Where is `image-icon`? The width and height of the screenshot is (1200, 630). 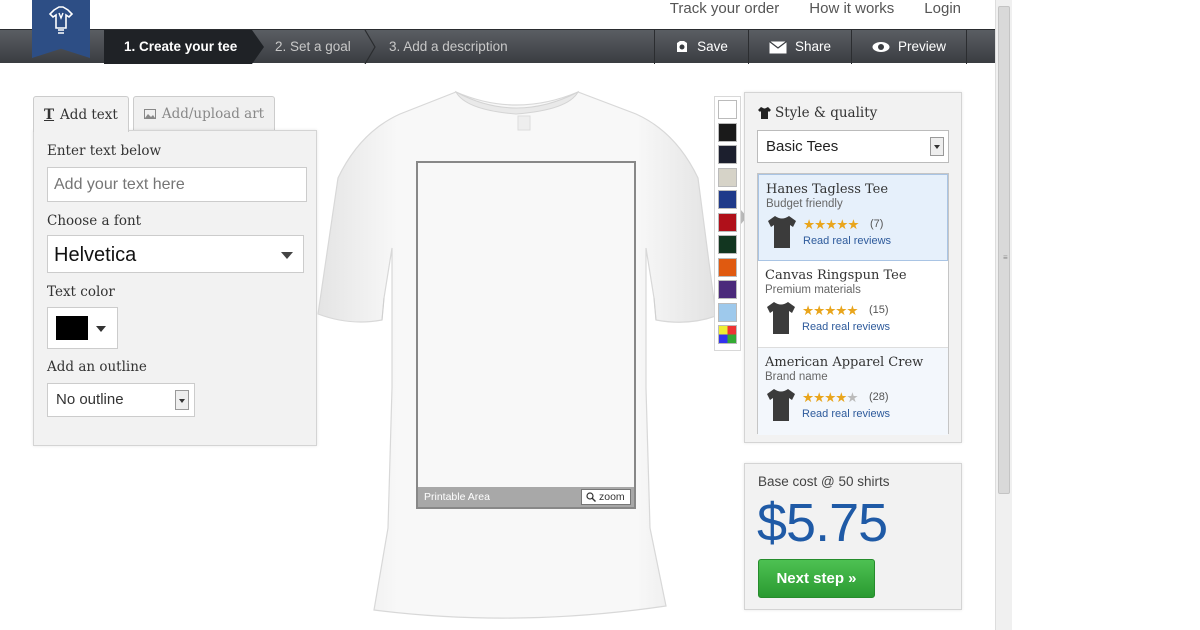 image-icon is located at coordinates (149, 113).